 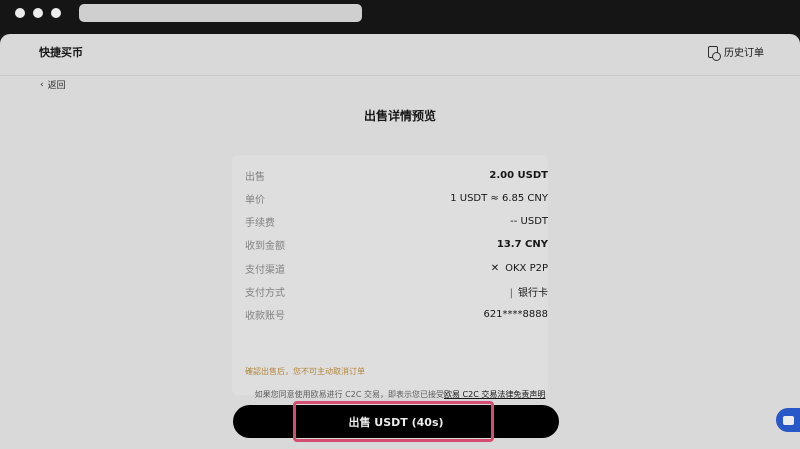 I want to click on chevron-left-icon: ‹, so click(x=42, y=84).